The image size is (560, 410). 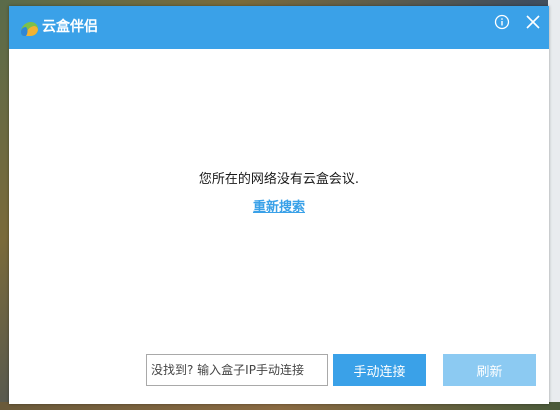 What do you see at coordinates (279, 27) in the screenshot?
I see `title-bar: 云盒伴侣` at bounding box center [279, 27].